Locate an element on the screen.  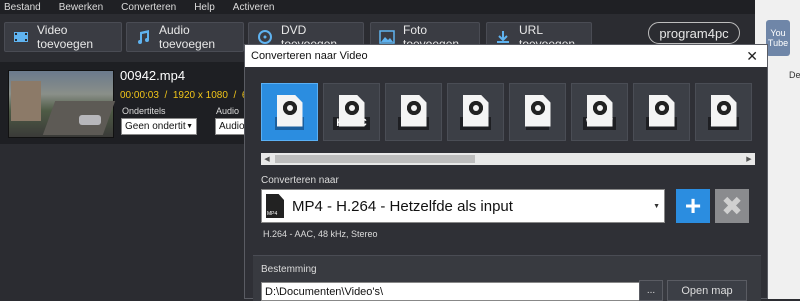
side-text: De is located at coordinates (794, 75).